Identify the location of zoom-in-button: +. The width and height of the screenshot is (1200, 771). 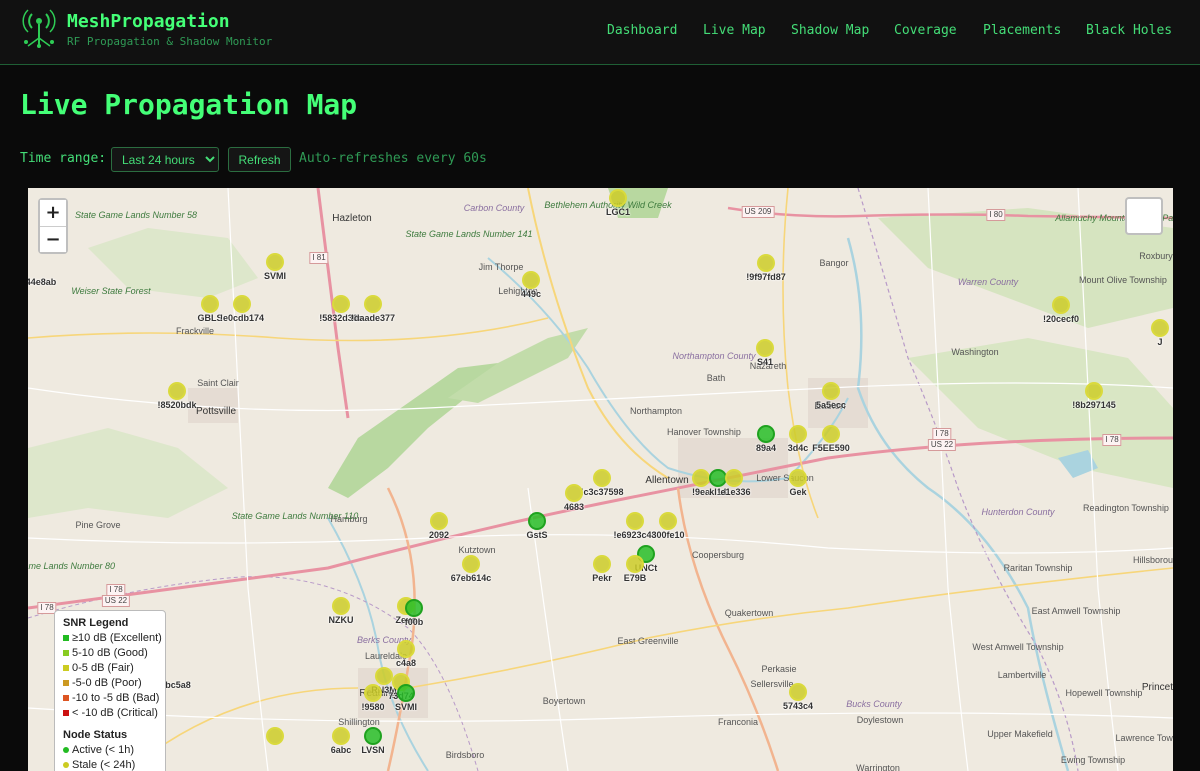
(53, 213).